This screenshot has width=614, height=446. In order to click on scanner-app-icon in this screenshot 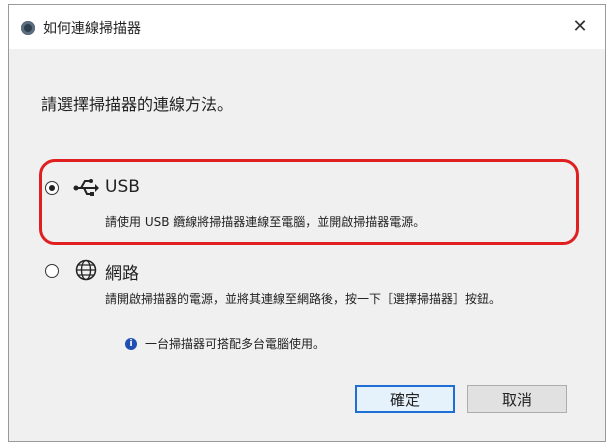, I will do `click(28, 28)`.